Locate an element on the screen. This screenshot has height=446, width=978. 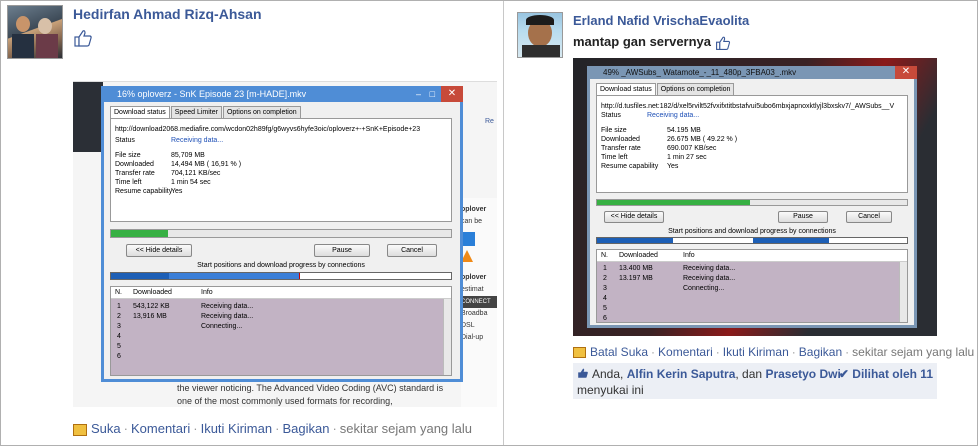
connection-segment is located at coordinates (635, 240).